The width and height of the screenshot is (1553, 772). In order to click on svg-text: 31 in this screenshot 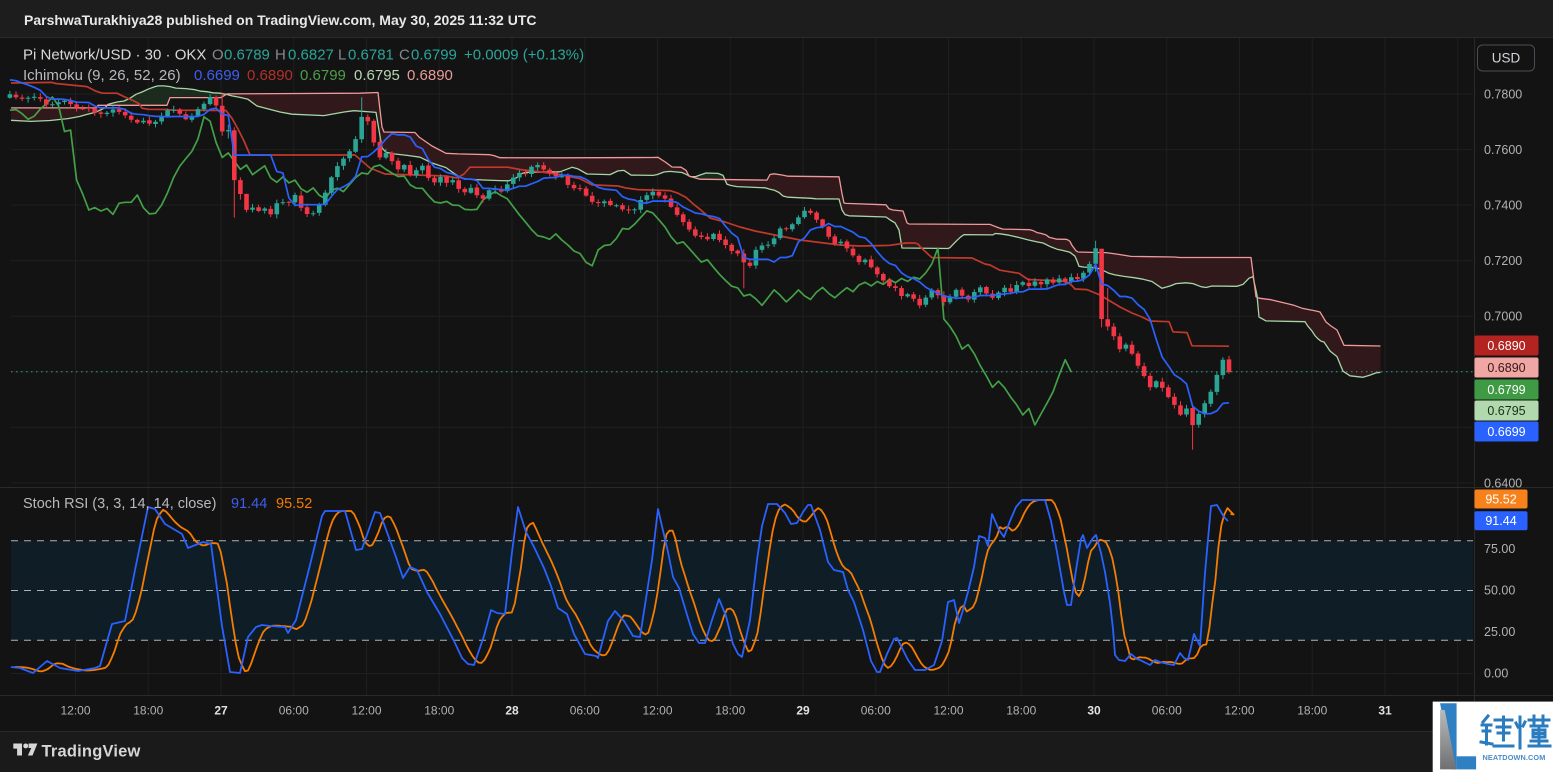, I will do `click(1385, 711)`.